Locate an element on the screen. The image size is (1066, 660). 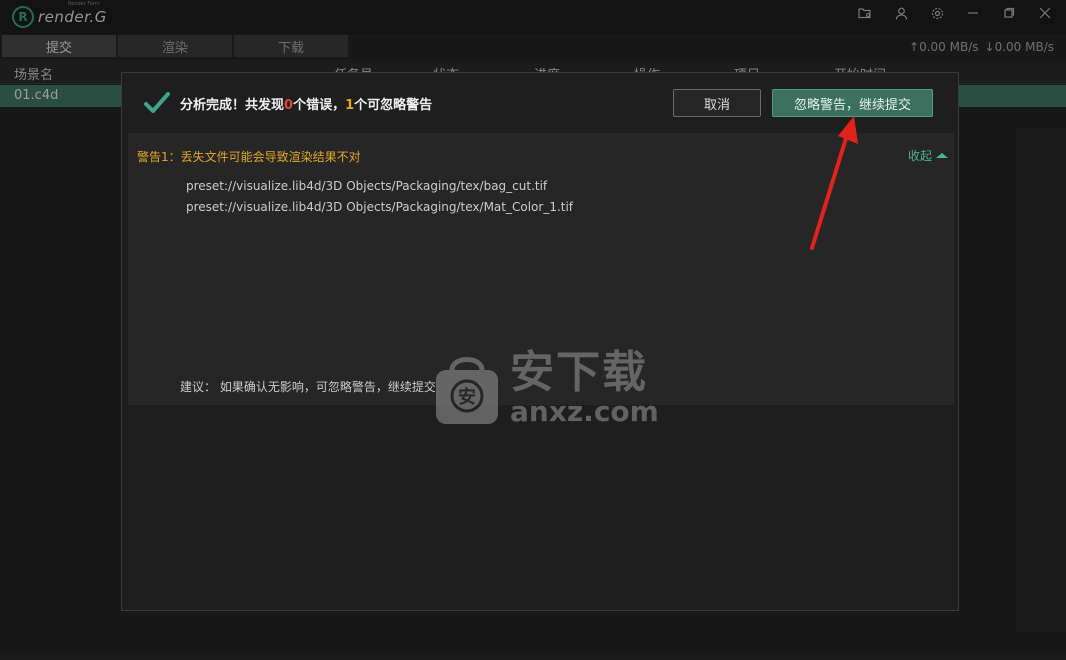
shopping-bag-icon: 安 is located at coordinates (467, 390).